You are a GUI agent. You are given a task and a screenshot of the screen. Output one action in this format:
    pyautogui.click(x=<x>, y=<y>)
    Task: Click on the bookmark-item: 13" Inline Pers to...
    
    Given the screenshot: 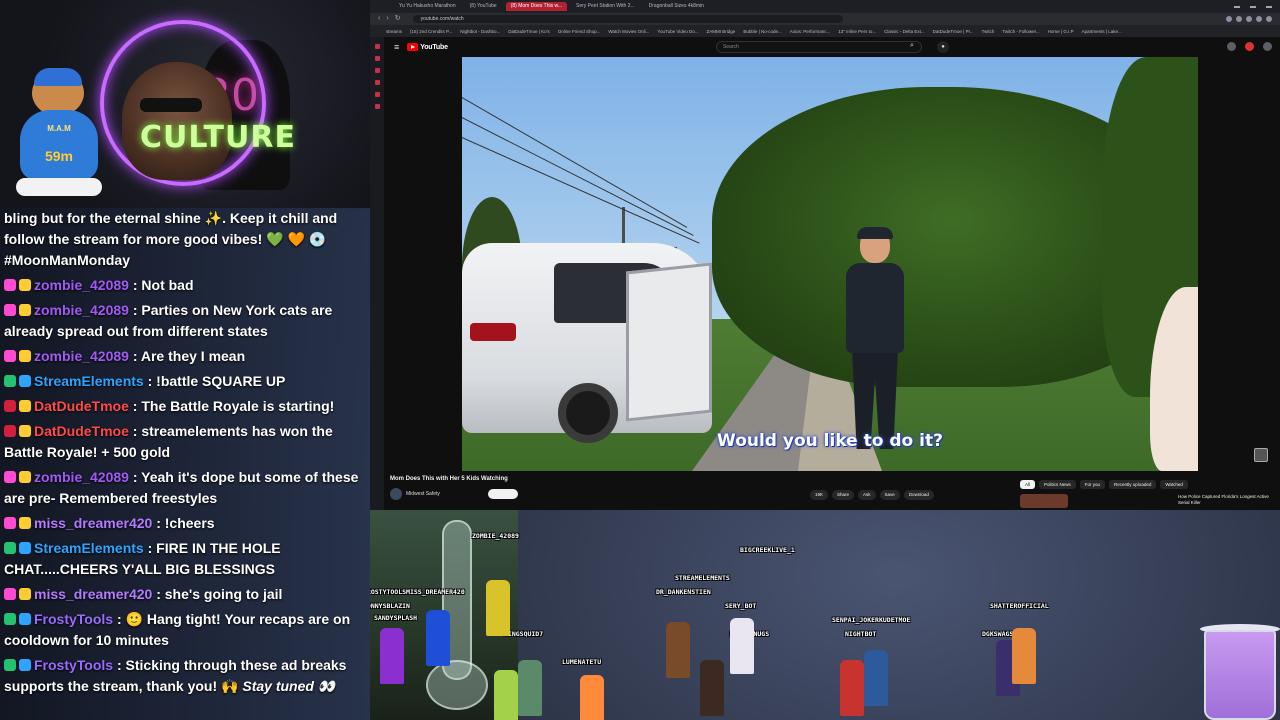 What is the action you would take?
    pyautogui.click(x=857, y=31)
    